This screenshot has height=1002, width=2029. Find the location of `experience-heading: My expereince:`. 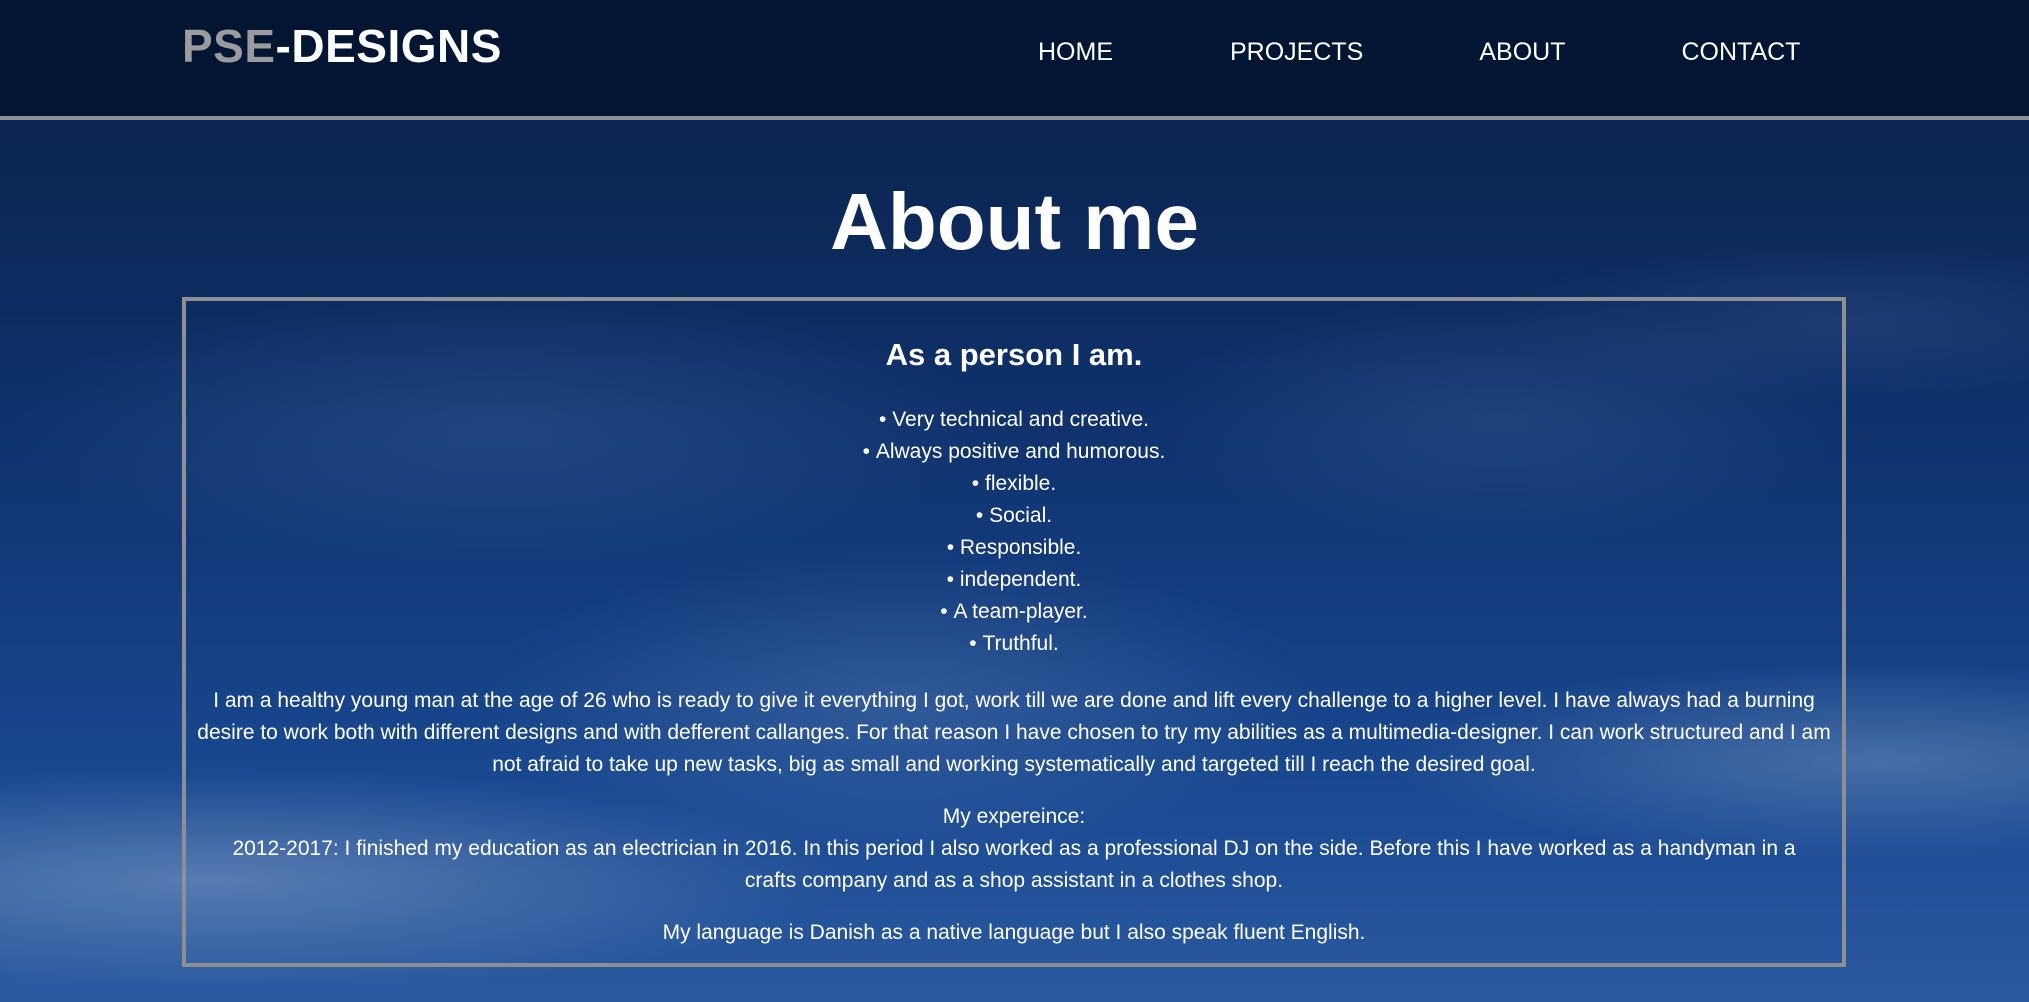

experience-heading: My expereince: is located at coordinates (1014, 816).